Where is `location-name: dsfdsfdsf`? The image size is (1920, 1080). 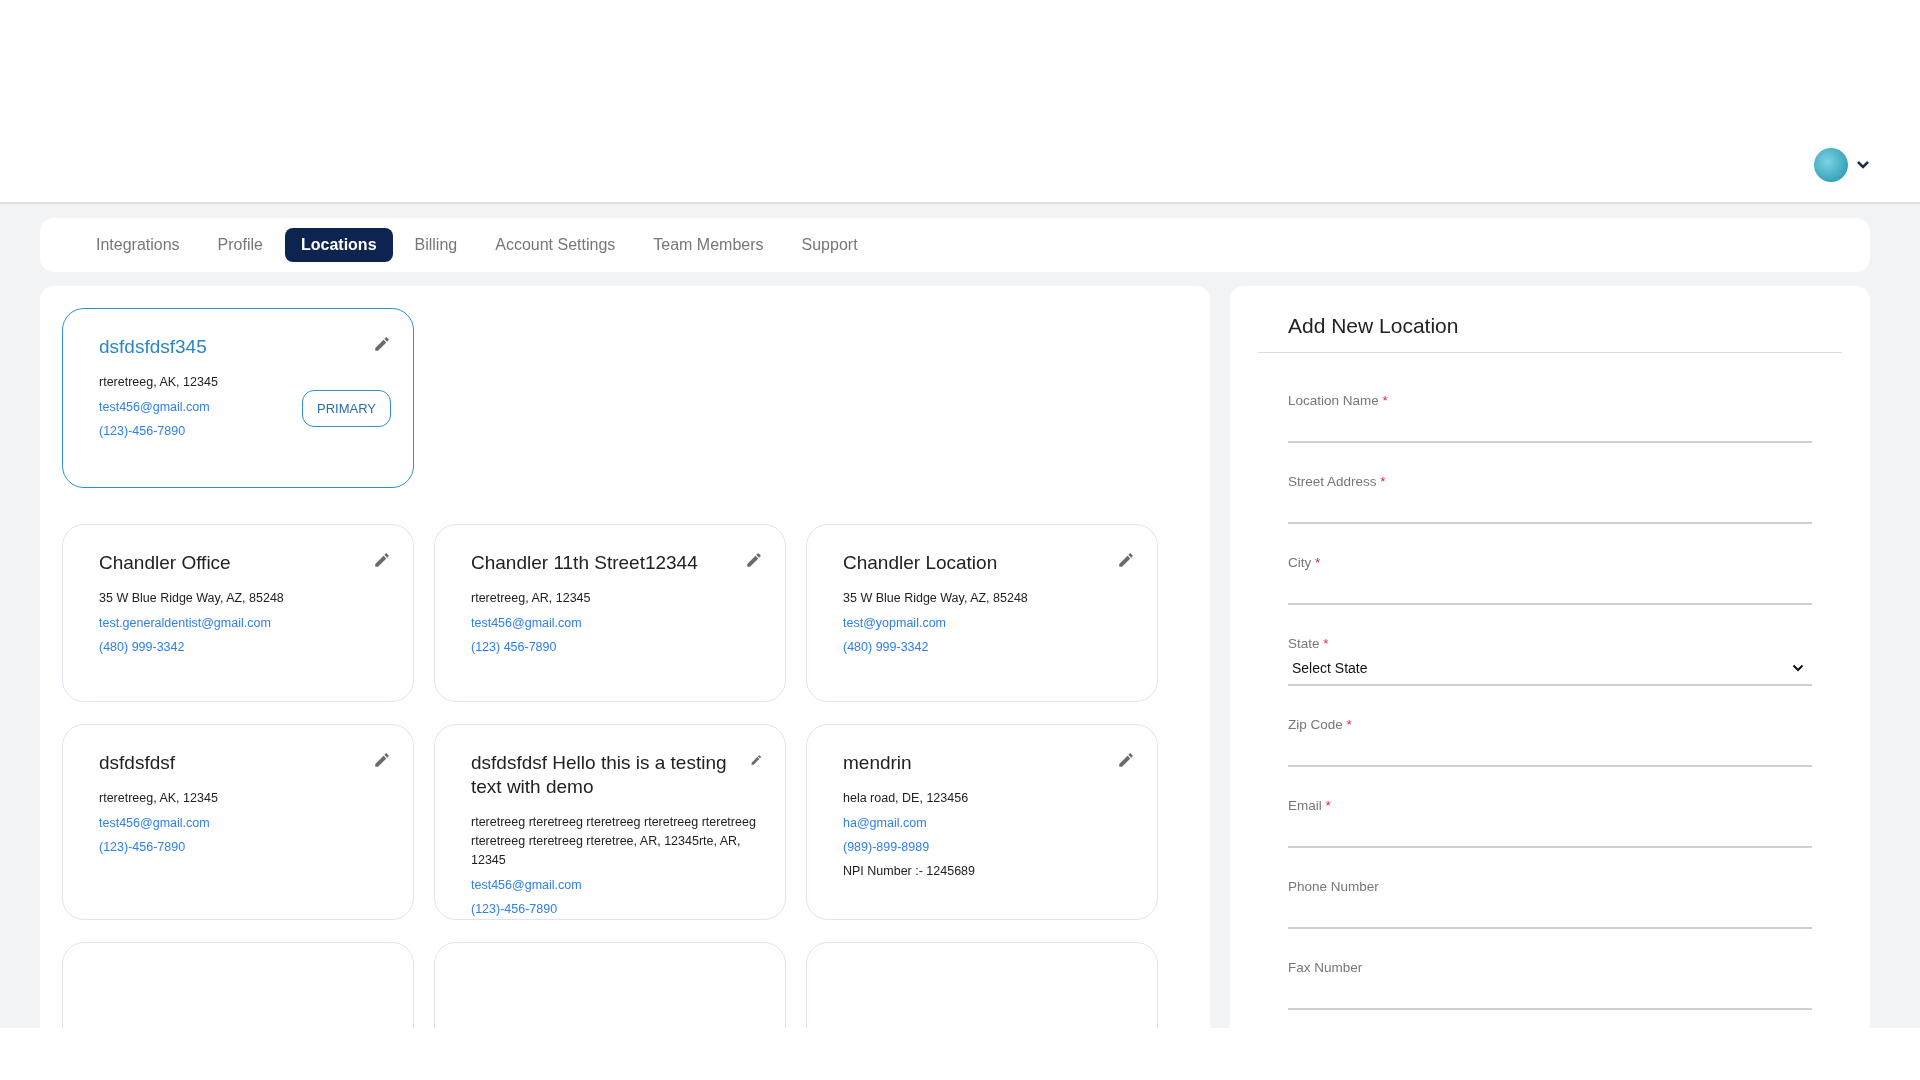
location-name: dsfdsfdsf is located at coordinates (137, 763).